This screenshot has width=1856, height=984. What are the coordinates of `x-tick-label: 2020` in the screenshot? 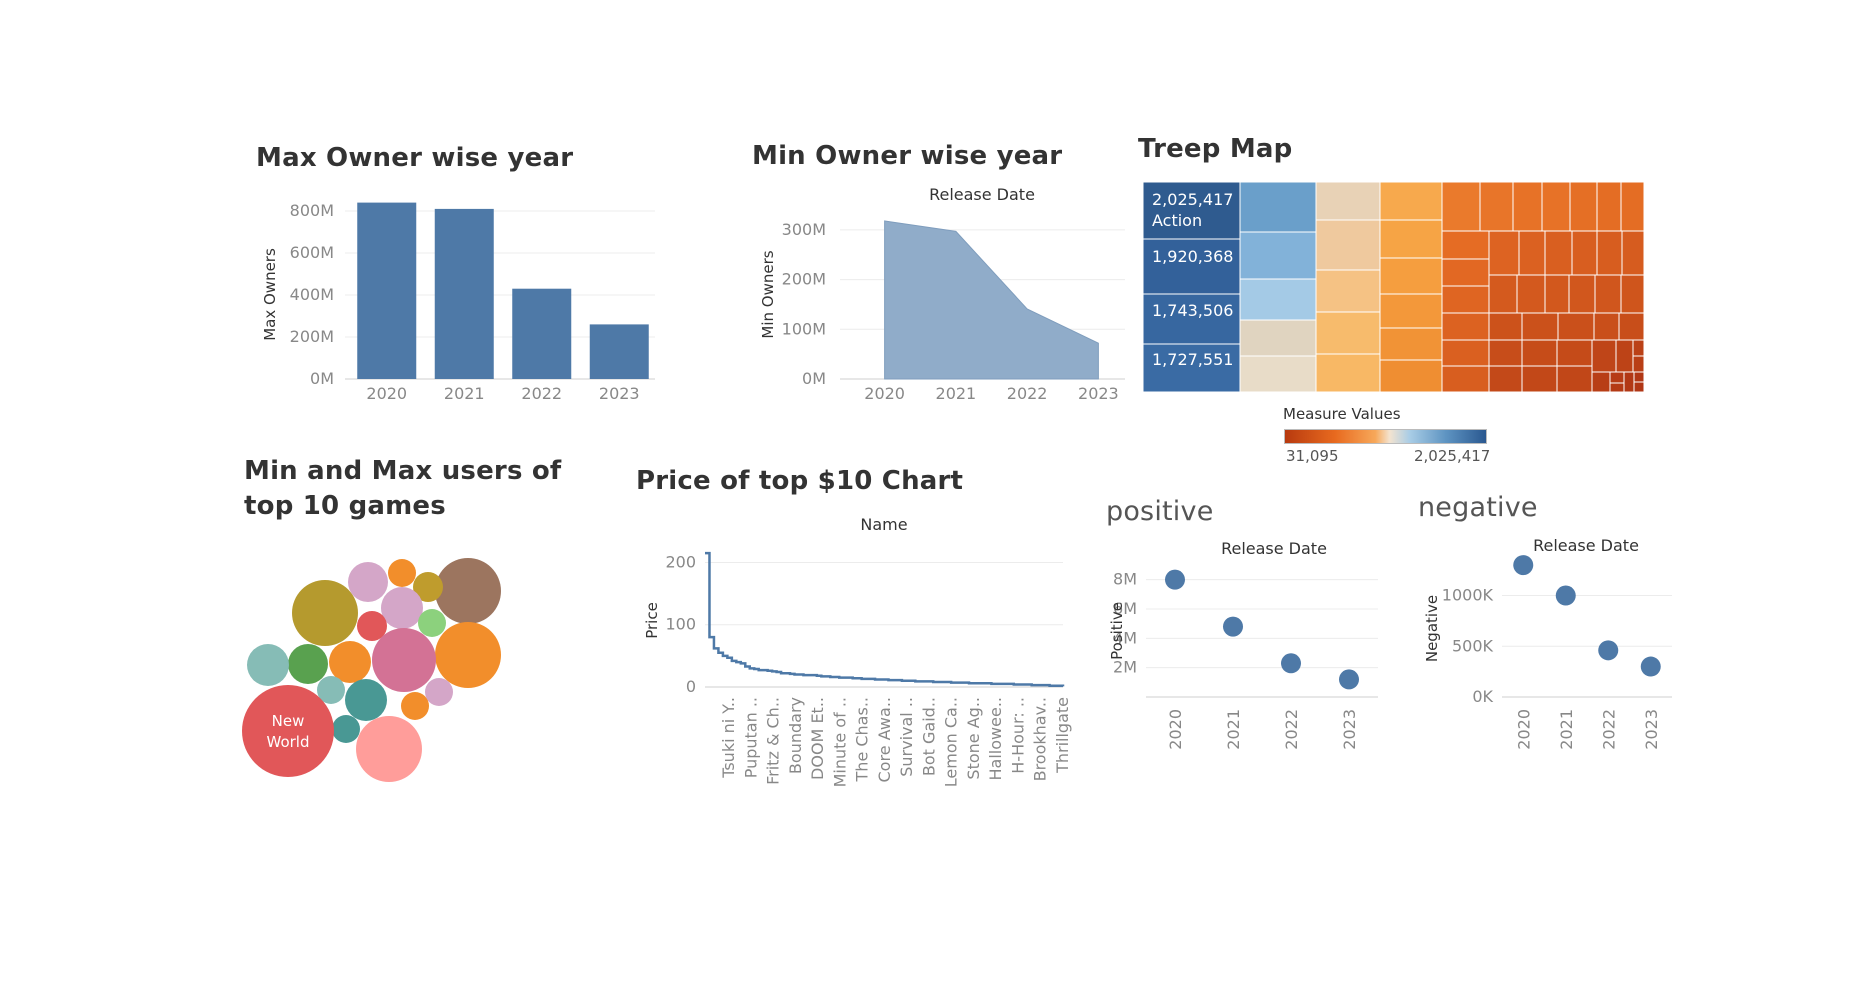 It's located at (1523, 729).